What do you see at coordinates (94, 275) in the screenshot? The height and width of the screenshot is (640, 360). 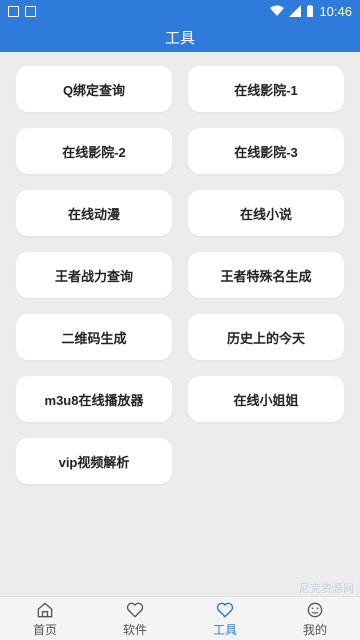 I see `tool-button-honor-power-query: 王者战力查询` at bounding box center [94, 275].